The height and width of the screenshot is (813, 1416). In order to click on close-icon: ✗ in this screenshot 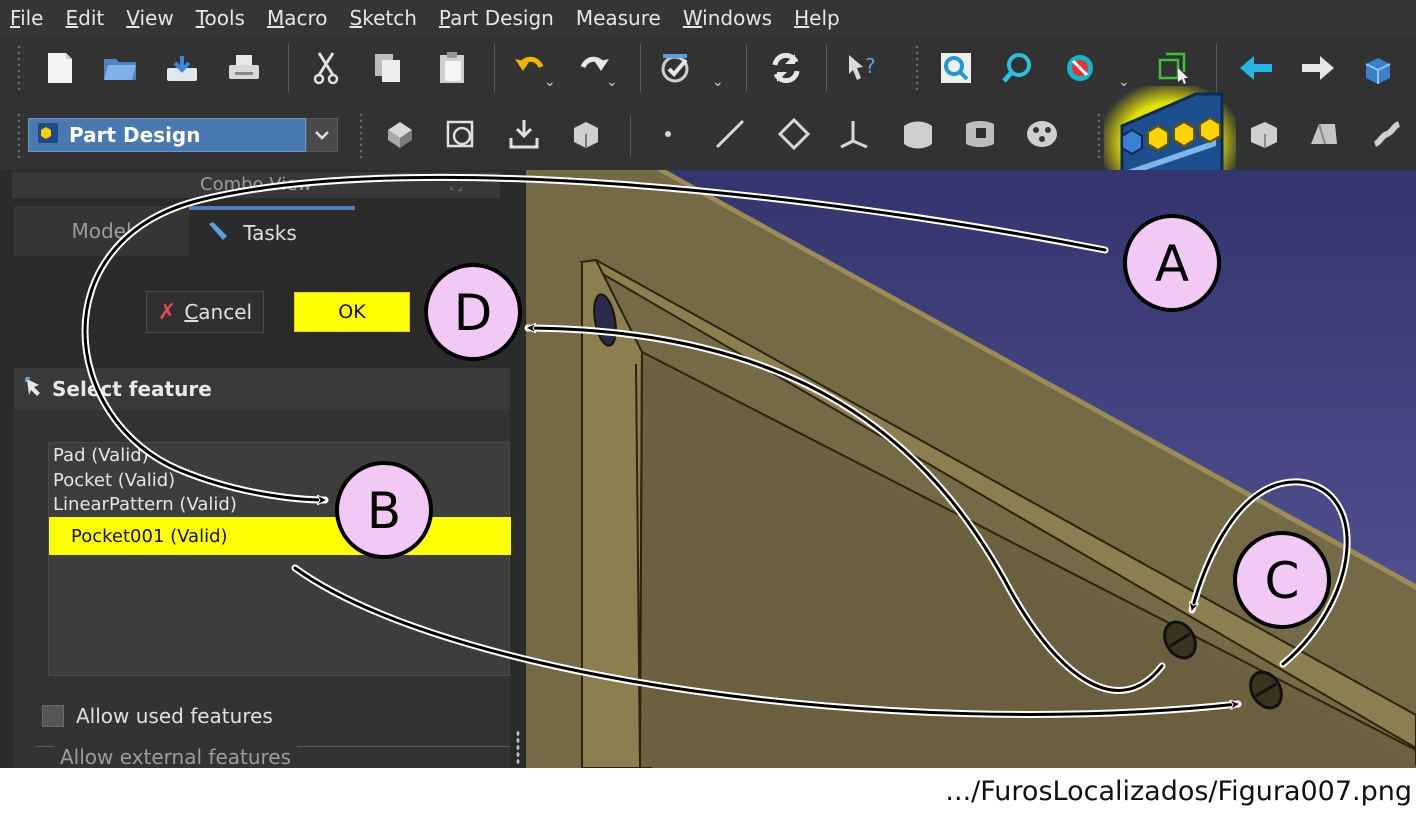, I will do `click(167, 312)`.